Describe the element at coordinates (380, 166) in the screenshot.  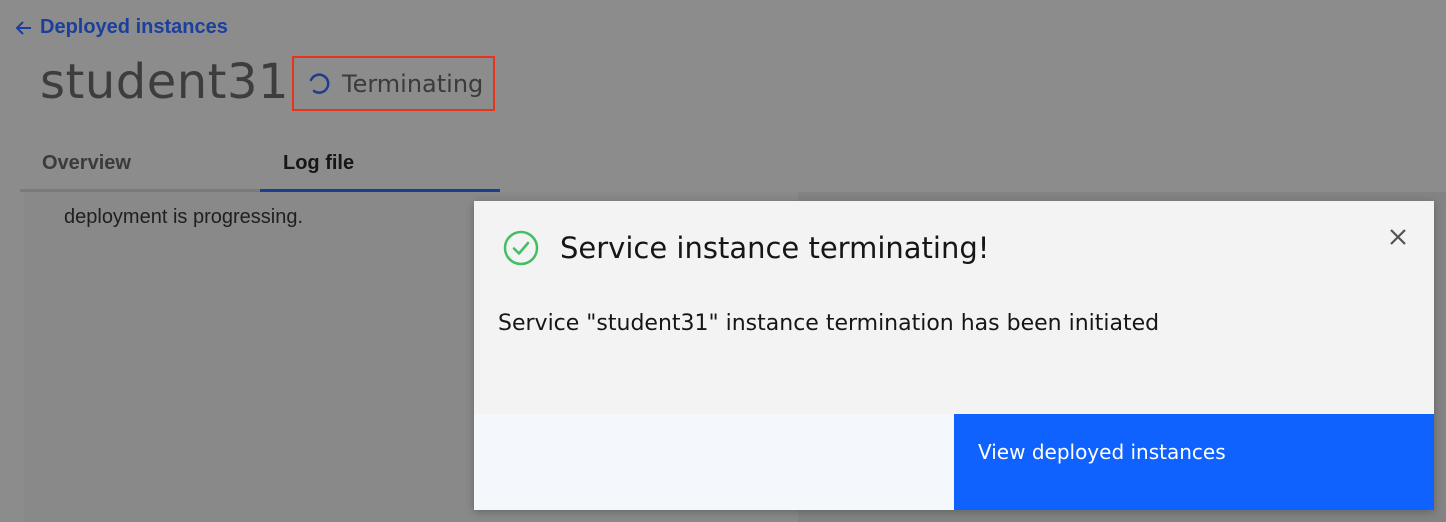
I see `tab-log-file: Log file` at that location.